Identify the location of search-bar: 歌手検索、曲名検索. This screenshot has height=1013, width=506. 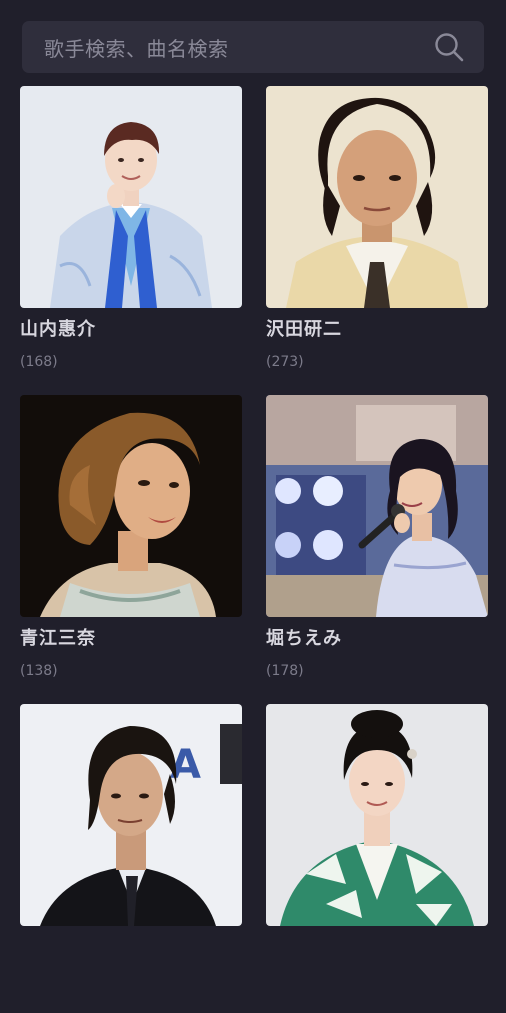
(253, 47).